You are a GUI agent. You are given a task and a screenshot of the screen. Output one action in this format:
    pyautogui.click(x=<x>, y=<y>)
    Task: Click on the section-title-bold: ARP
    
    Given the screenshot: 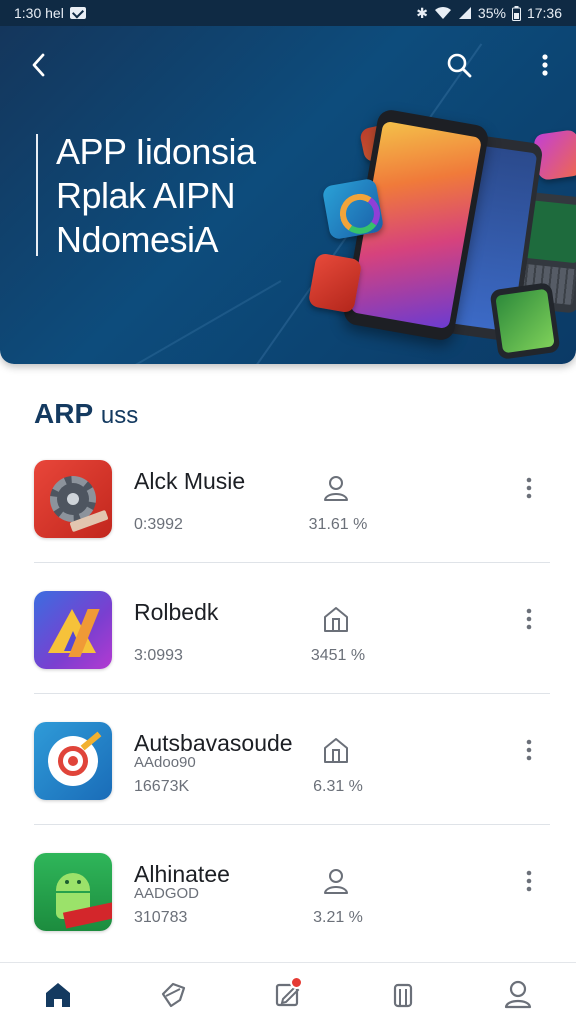 What is the action you would take?
    pyautogui.click(x=64, y=413)
    